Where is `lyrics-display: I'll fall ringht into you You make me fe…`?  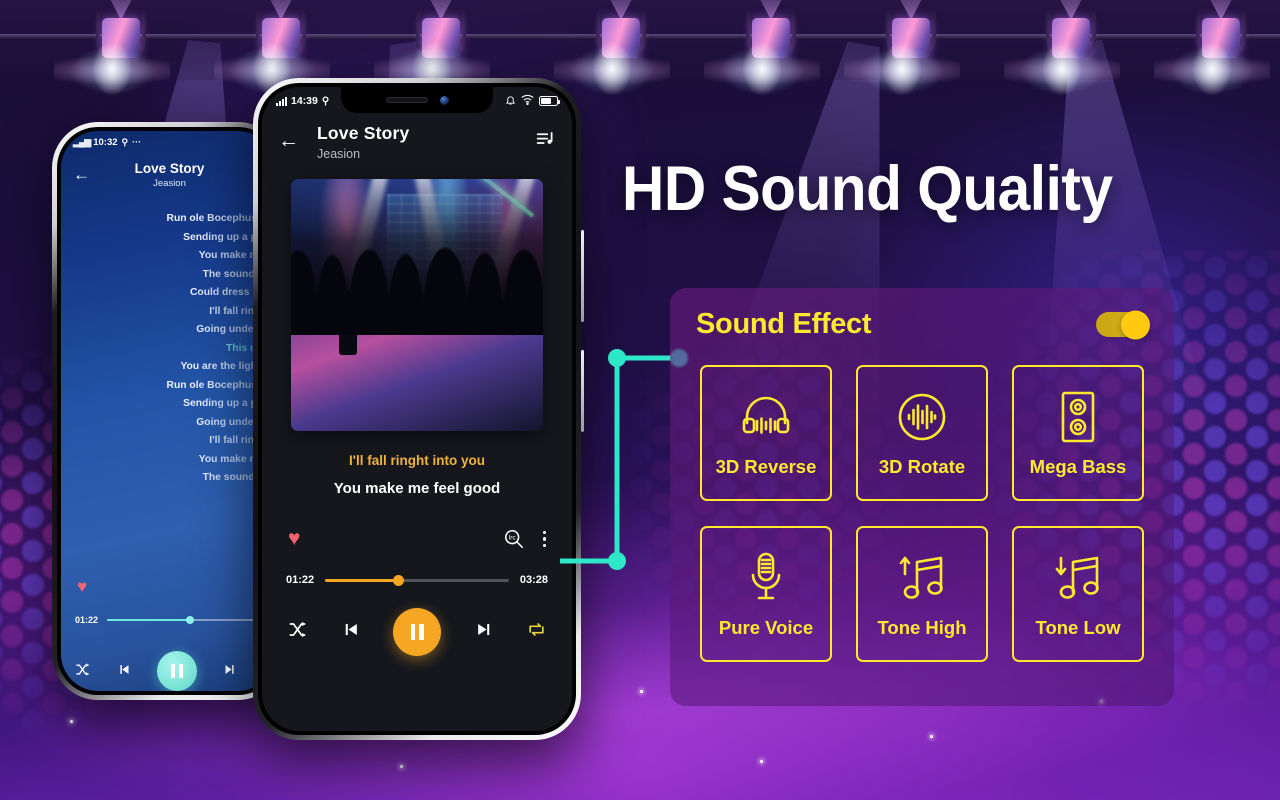 lyrics-display: I'll fall ringht into you You make me fe… is located at coordinates (417, 464).